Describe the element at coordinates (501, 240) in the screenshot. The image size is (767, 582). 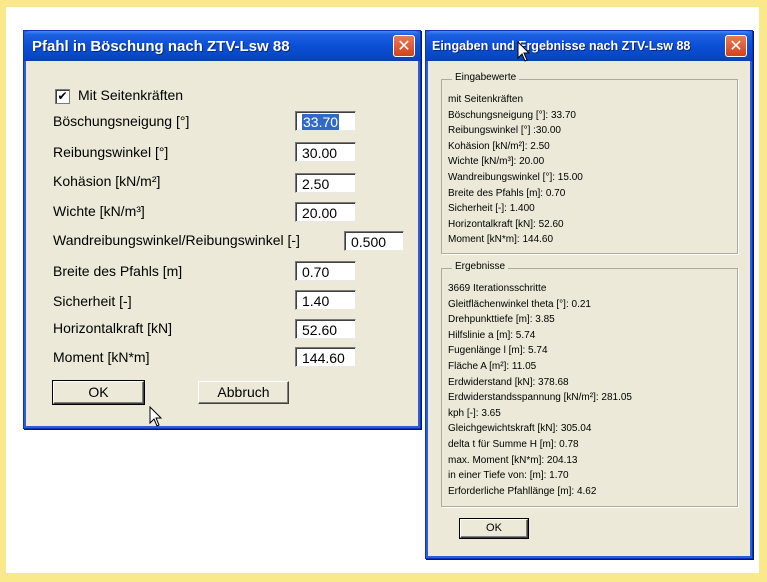
I see `result-line: Moment [kN*m]: 144.60` at that location.